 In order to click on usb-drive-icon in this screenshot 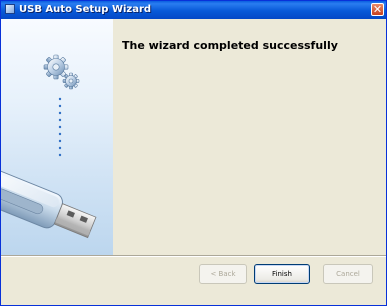, I will do `click(49, 202)`.